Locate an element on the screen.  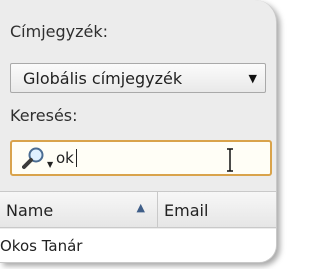
sort-ascending-icon: ▲ is located at coordinates (140, 207).